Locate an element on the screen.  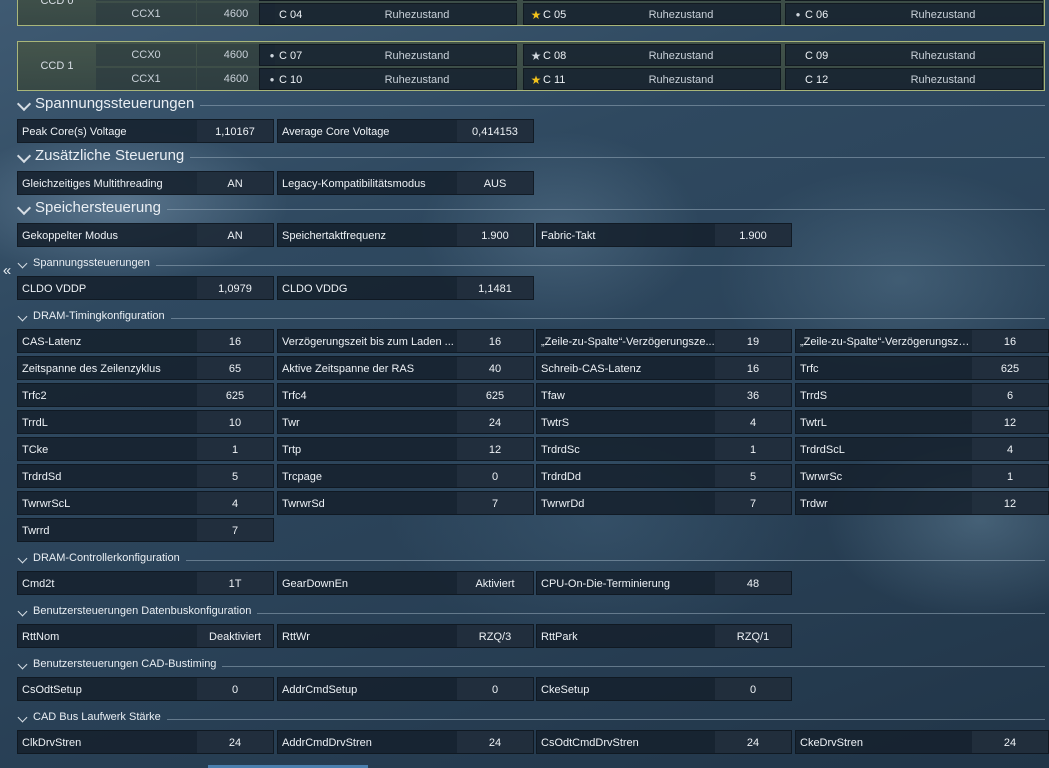
field-label: Gleichzeitiges Multithreading is located at coordinates (92, 184).